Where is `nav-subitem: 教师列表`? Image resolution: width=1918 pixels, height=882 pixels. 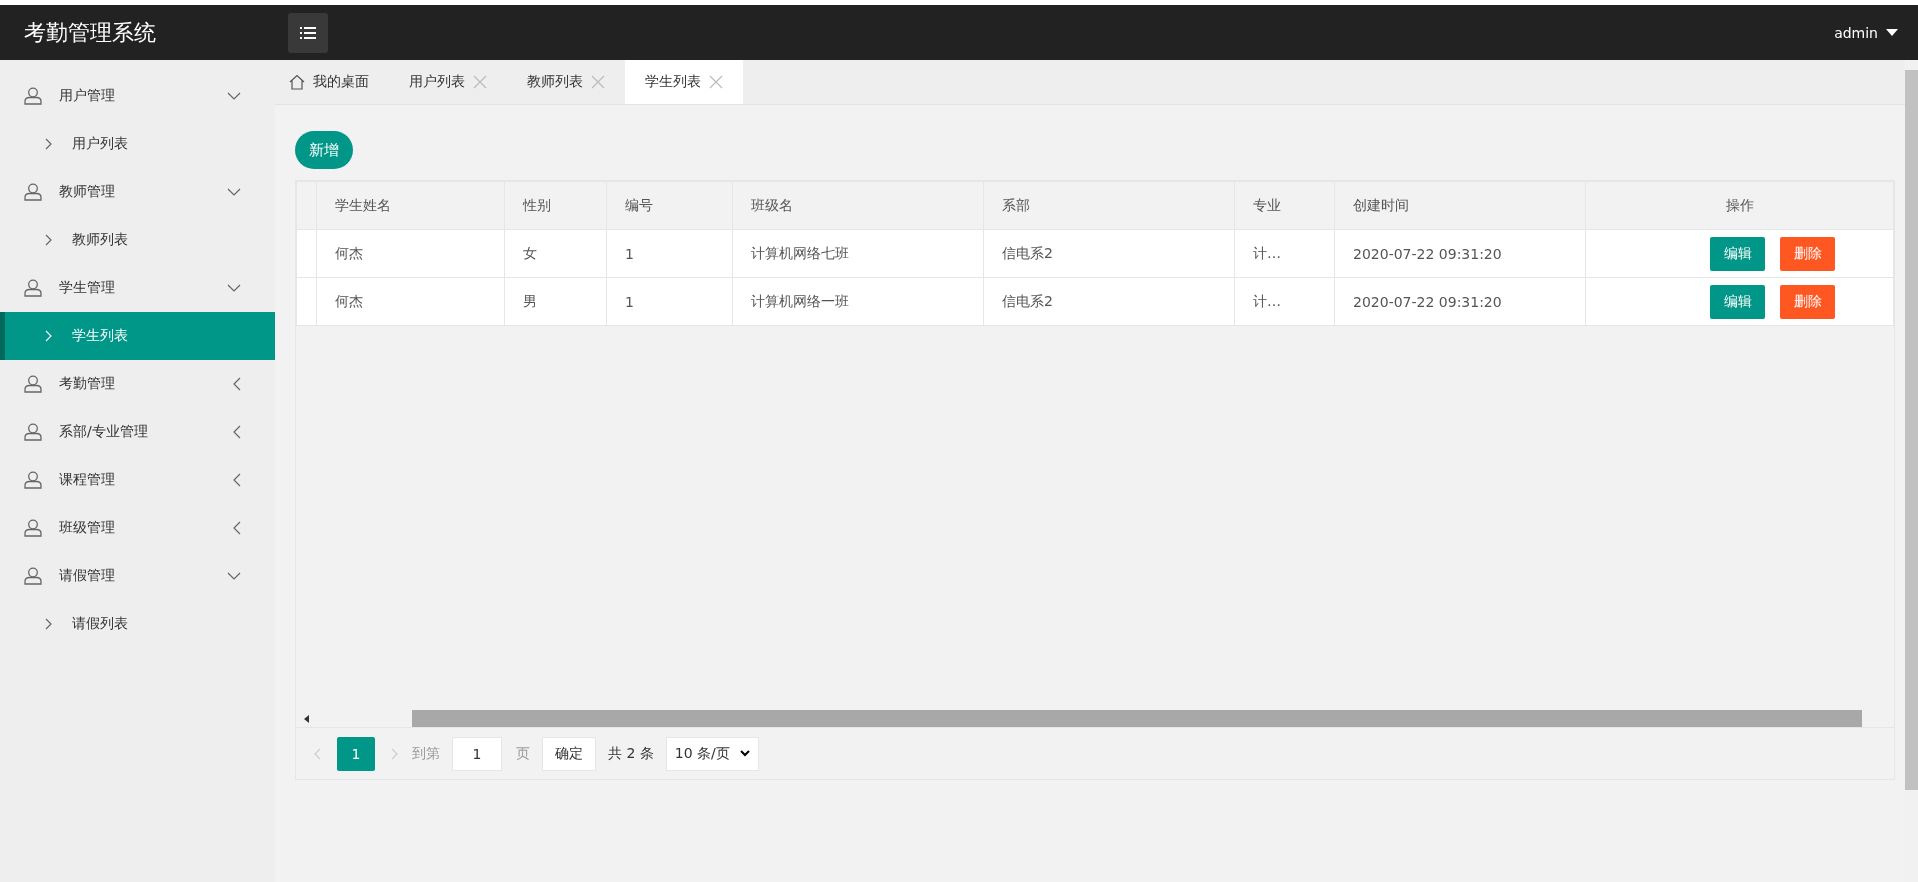
nav-subitem: 教师列表 is located at coordinates (137, 240).